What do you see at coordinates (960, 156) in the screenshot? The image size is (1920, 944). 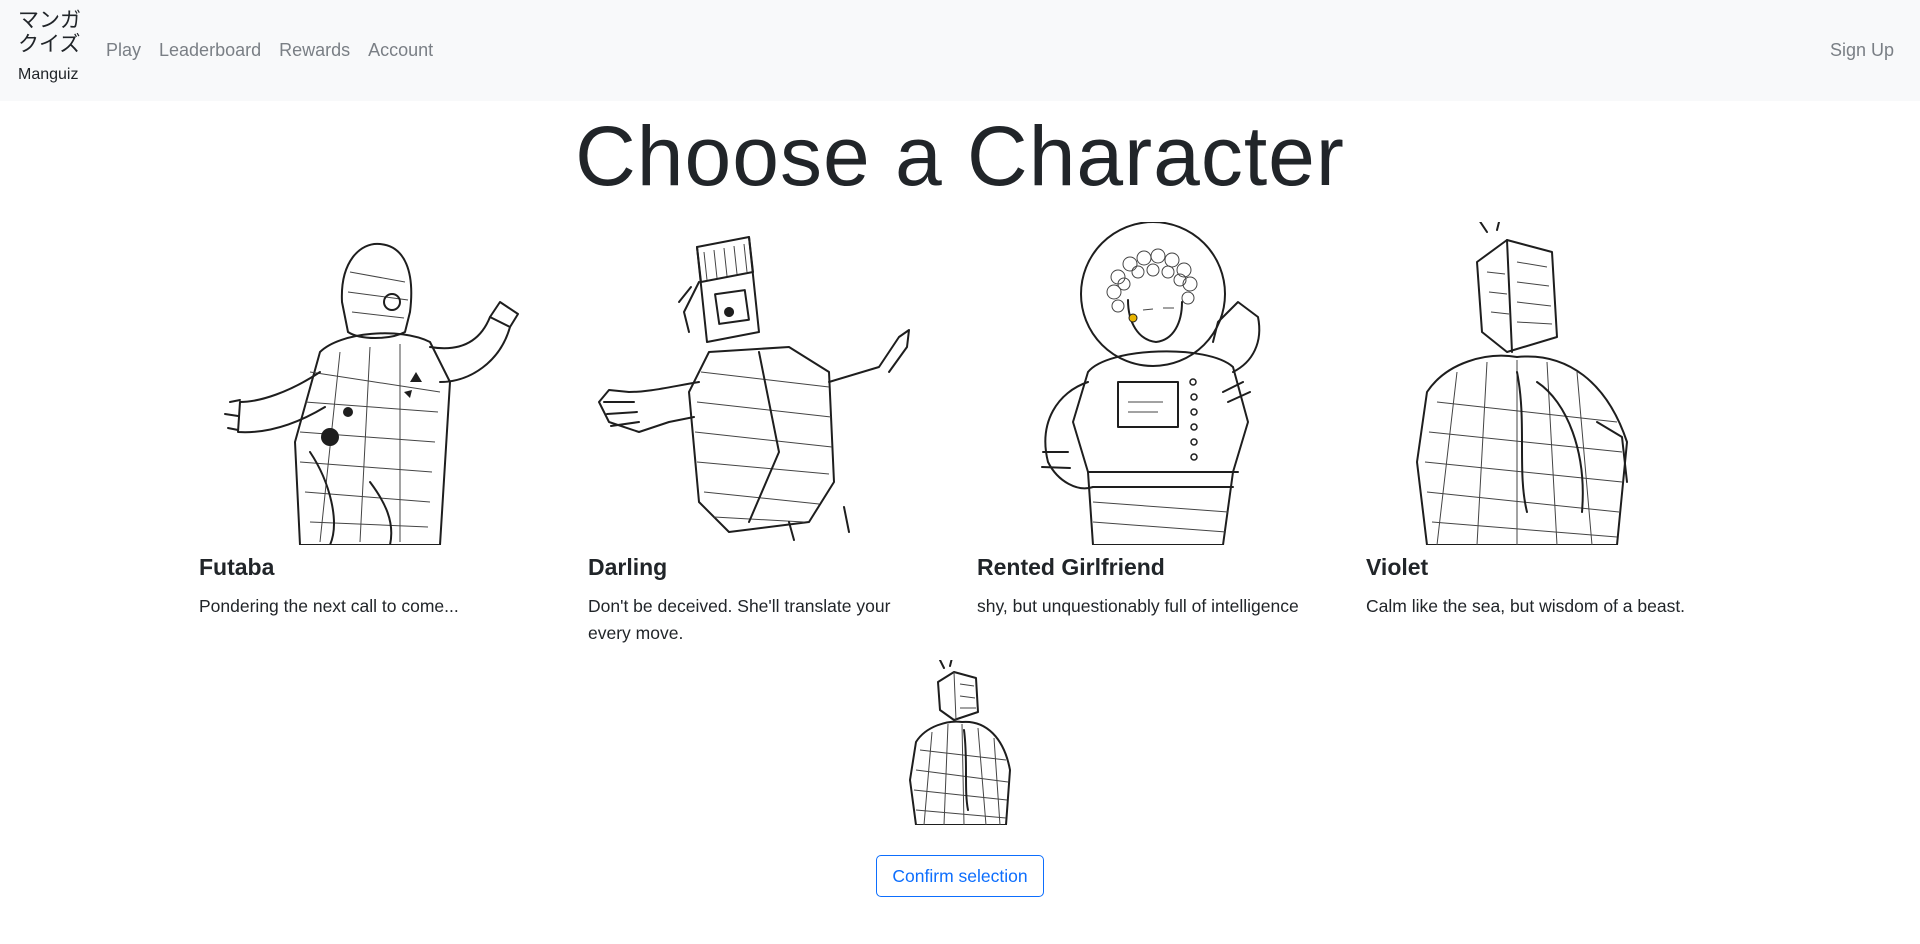 I see `page-title: Choose a Character` at bounding box center [960, 156].